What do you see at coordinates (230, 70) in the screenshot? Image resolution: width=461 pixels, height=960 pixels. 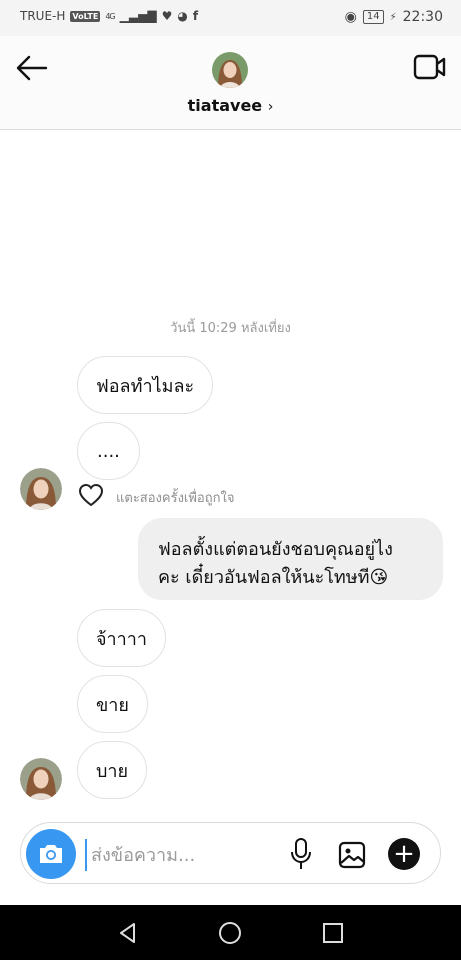 I see `header-avatar` at bounding box center [230, 70].